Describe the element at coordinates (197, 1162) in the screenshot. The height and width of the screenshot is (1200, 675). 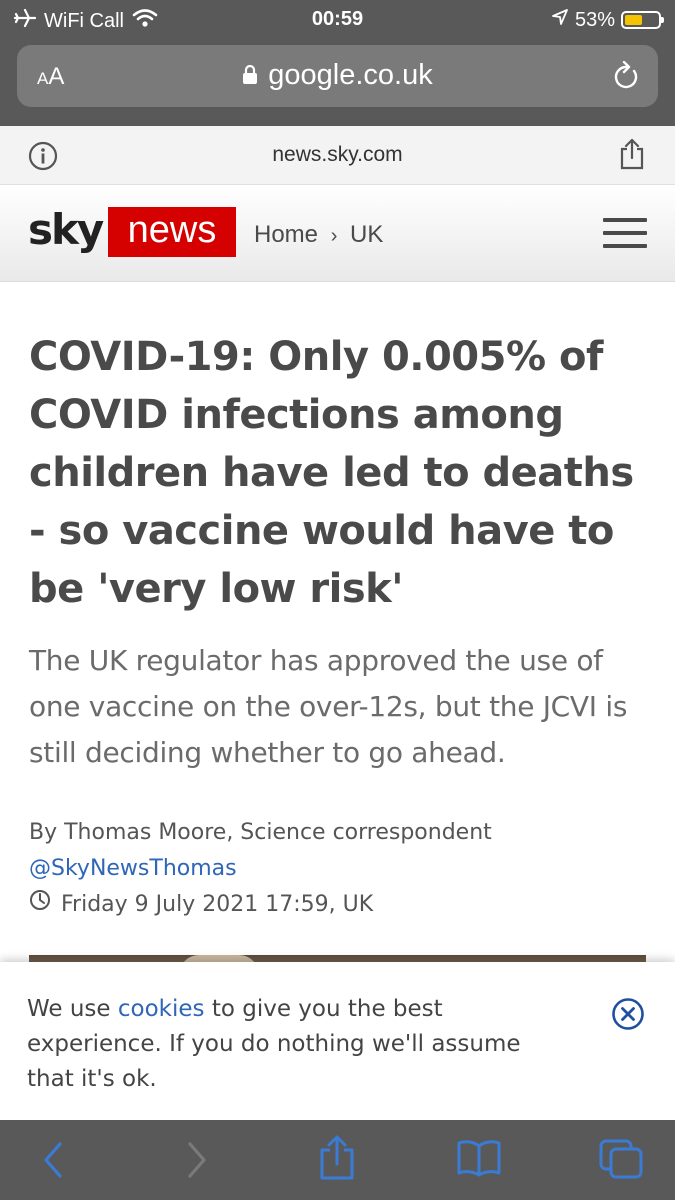
I see `forward-icon` at that location.